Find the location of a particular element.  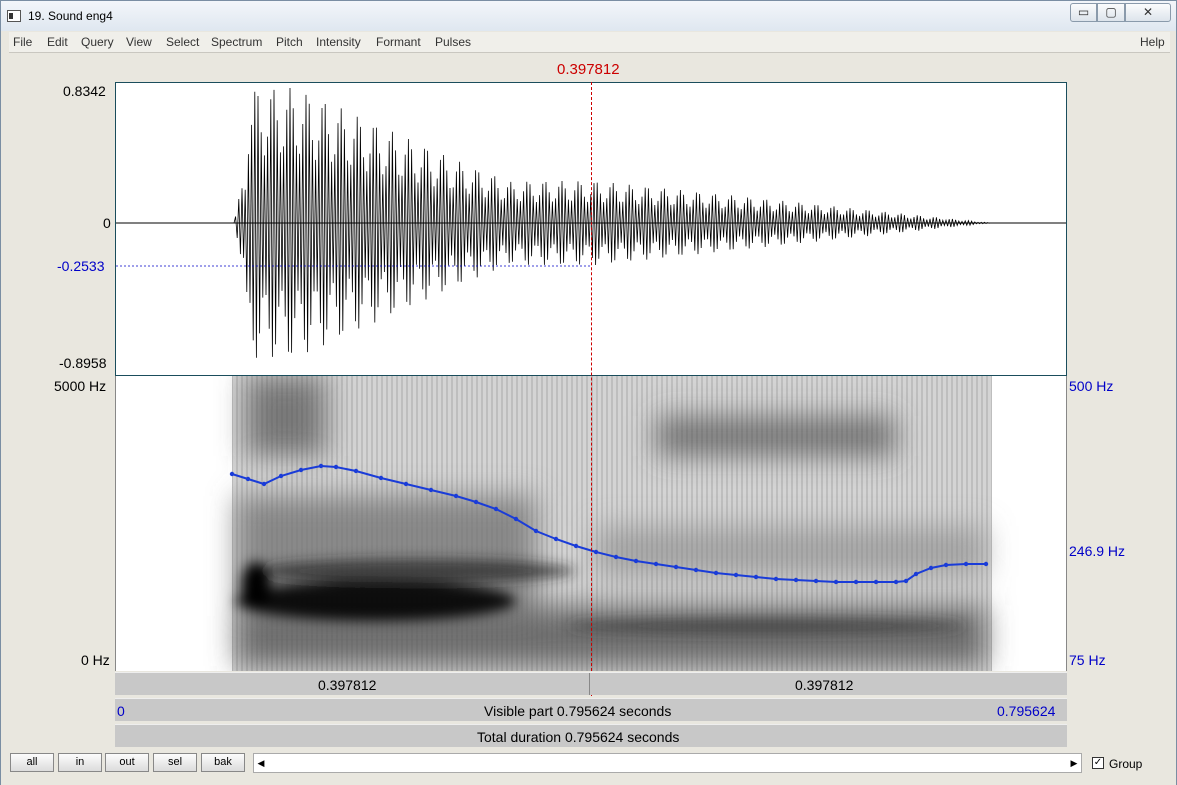

scroll-left-arrow-icon: ◀ is located at coordinates (261, 763).